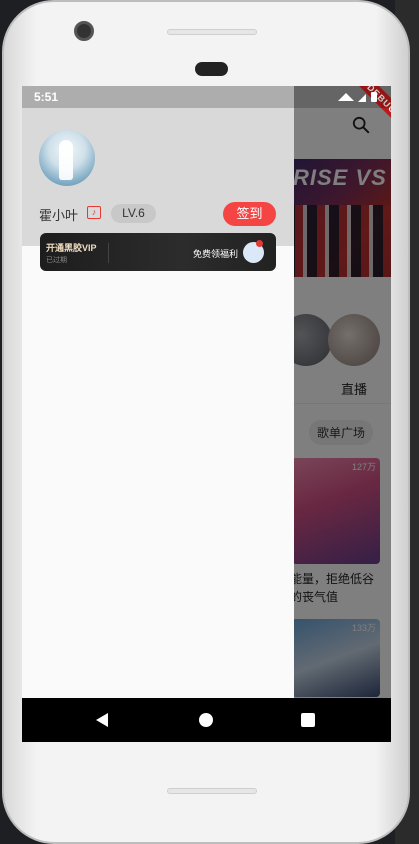 The height and width of the screenshot is (844, 419). What do you see at coordinates (71, 248) in the screenshot?
I see `vip-title: 开通黑胶VIP` at bounding box center [71, 248].